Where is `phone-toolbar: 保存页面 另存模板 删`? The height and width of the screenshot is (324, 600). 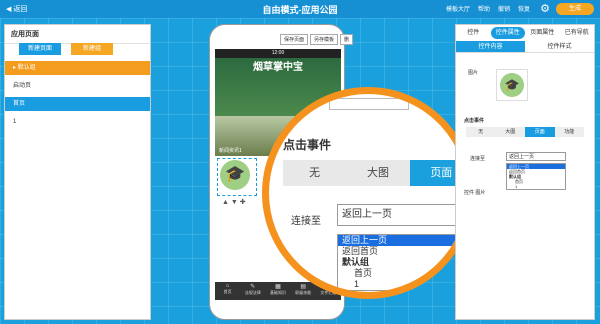
phone-toolbar: 保存页面 另存模板 删 is located at coordinates (317, 39).